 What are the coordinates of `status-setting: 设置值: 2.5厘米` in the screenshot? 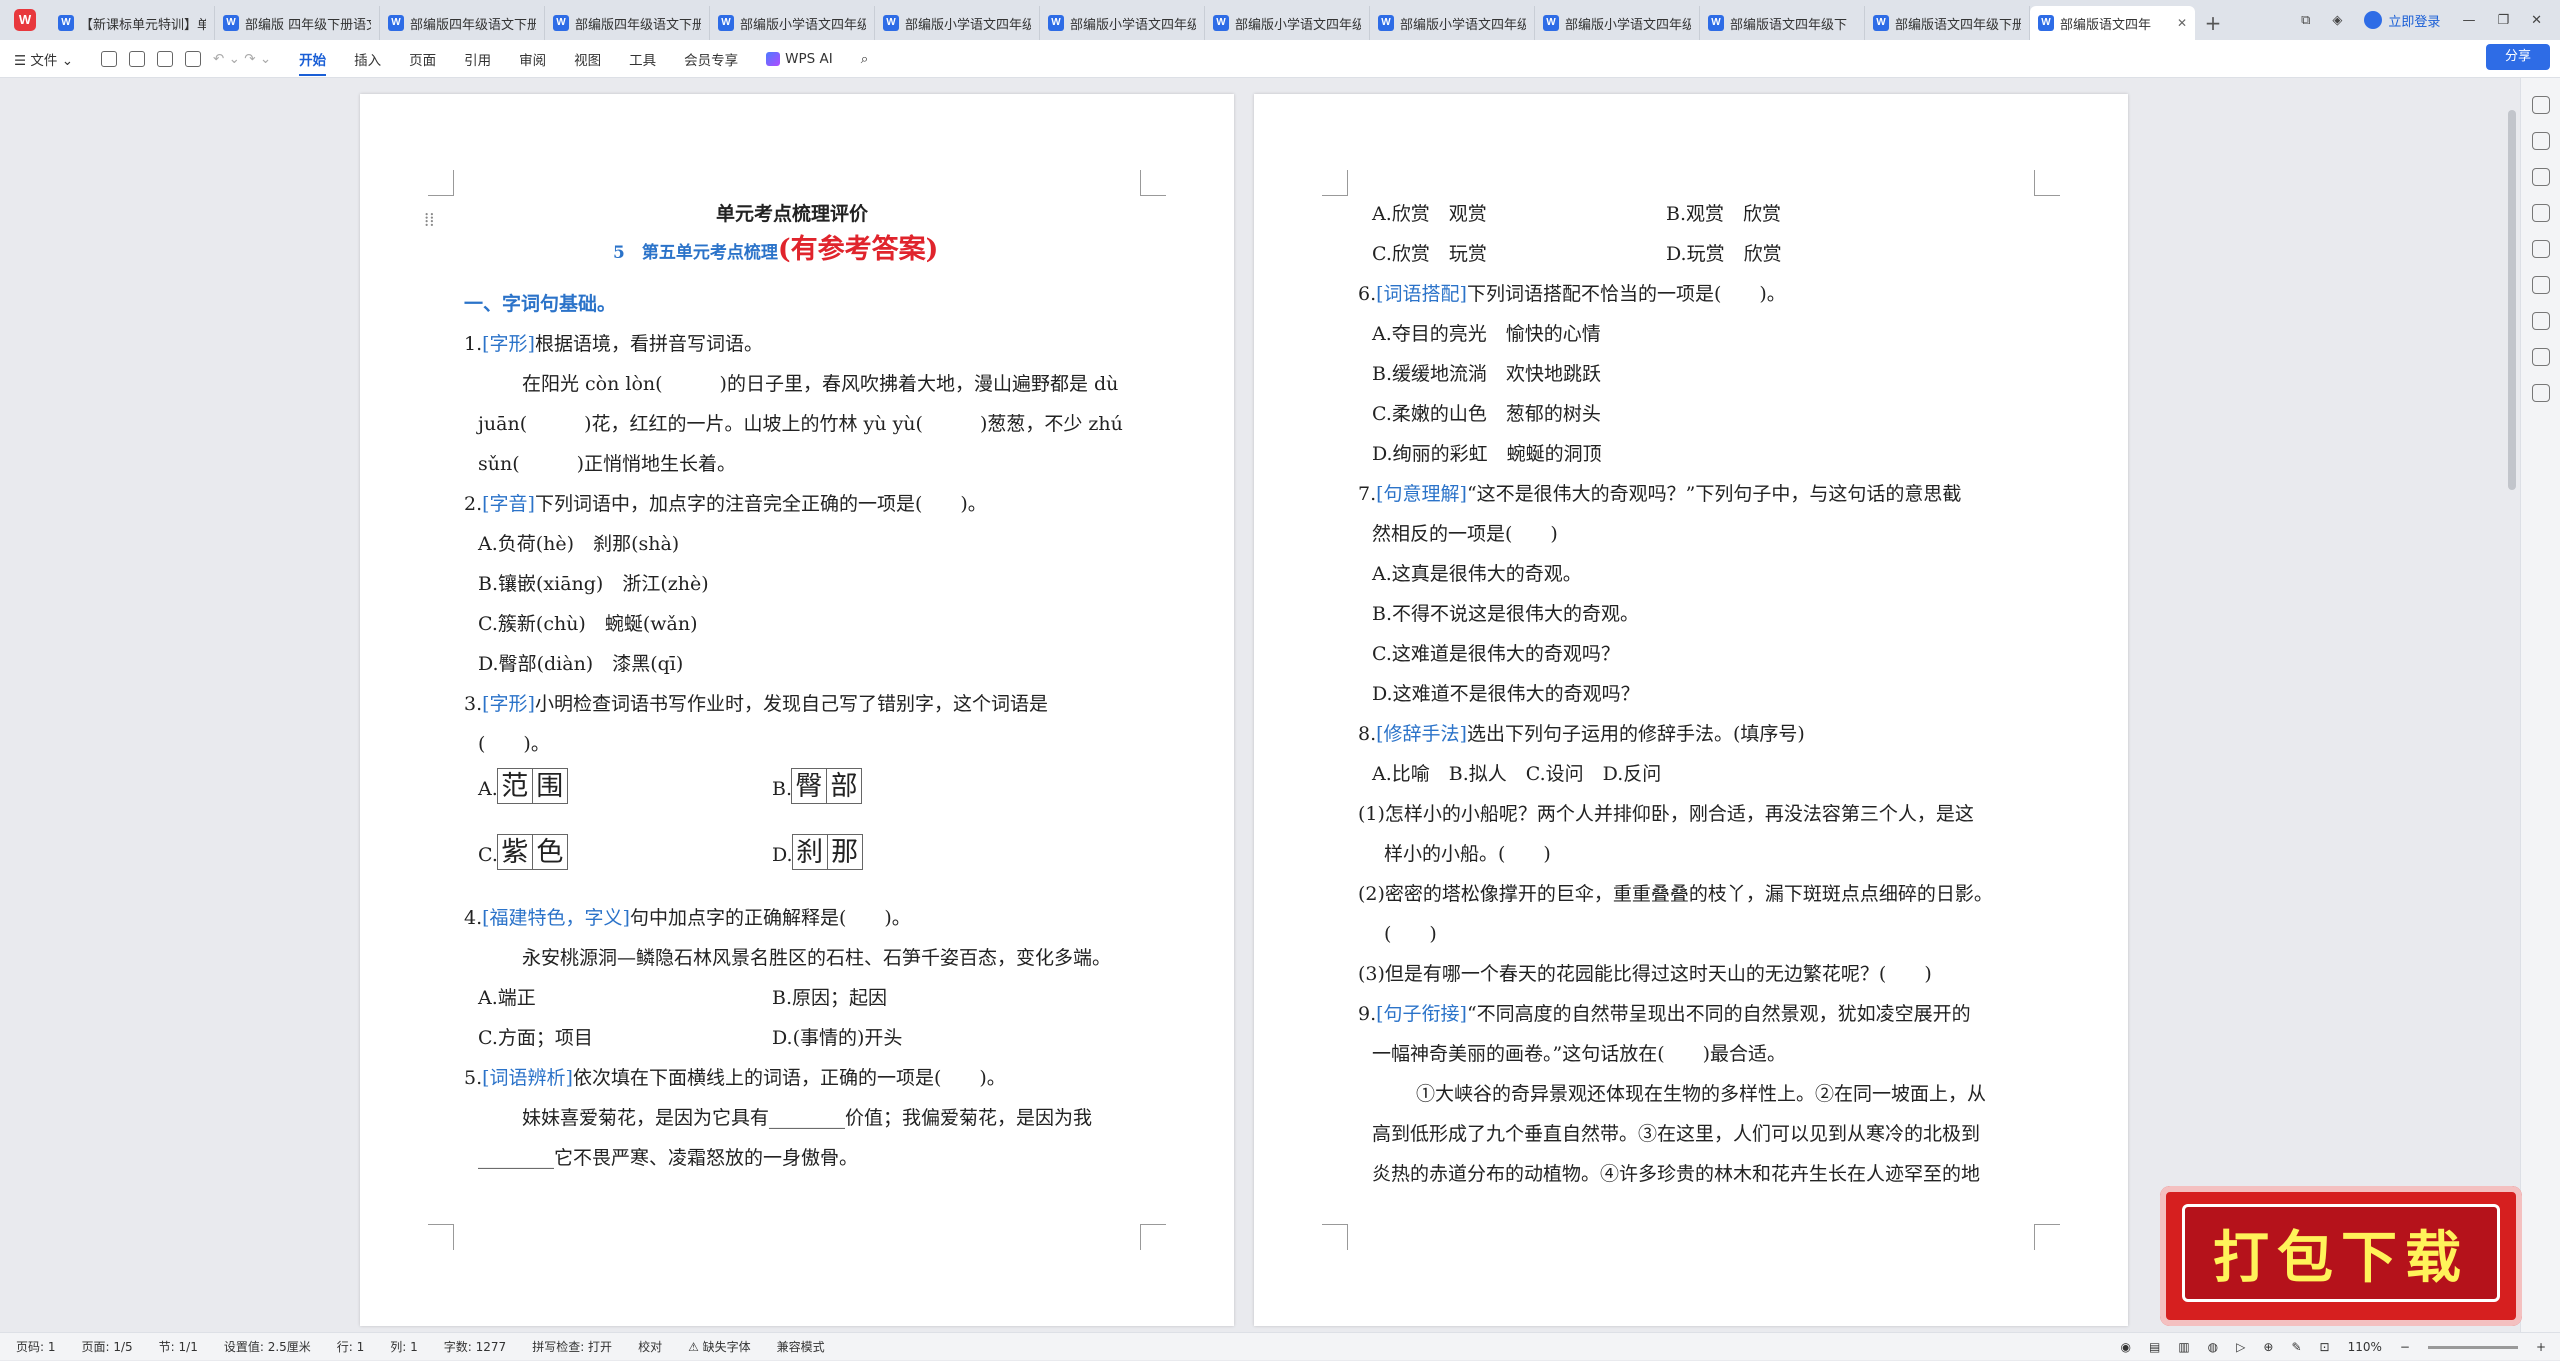 It's located at (267, 1346).